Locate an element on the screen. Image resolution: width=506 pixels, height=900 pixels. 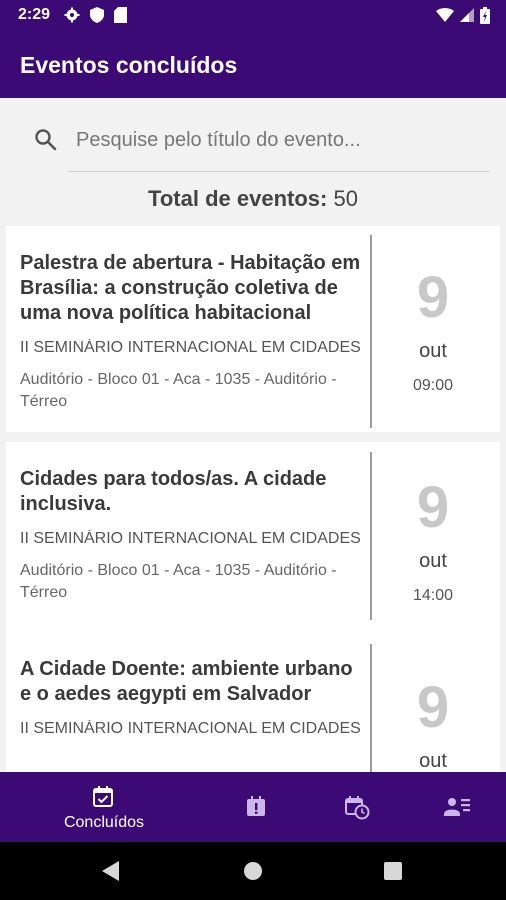
event-date: 9 out is located at coordinates (433, 724).